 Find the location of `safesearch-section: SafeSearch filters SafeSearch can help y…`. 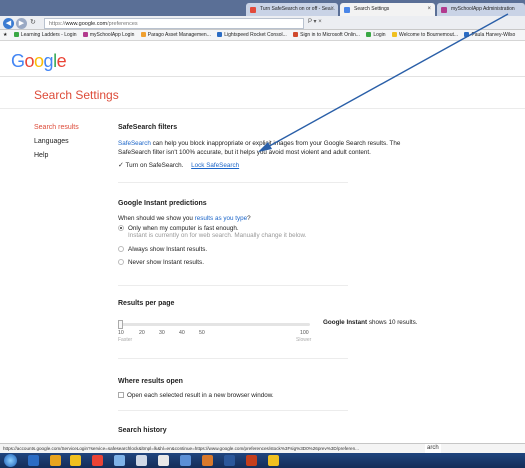

safesearch-section: SafeSearch filters SafeSearch can help y… is located at coordinates (318, 146).